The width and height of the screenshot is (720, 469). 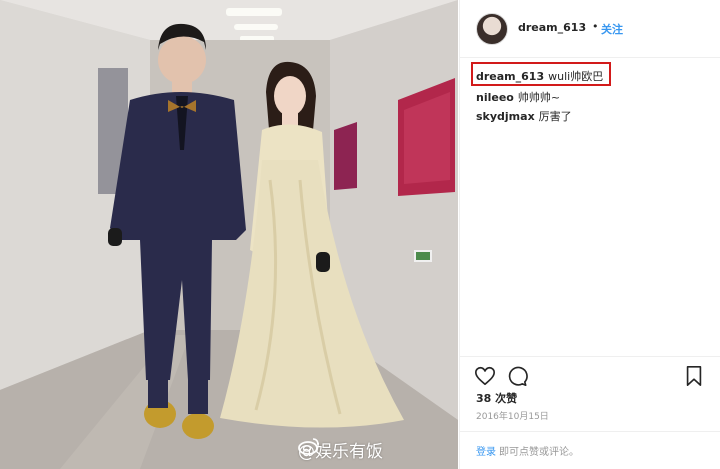 What do you see at coordinates (612, 29) in the screenshot?
I see `follow-button: 关注` at bounding box center [612, 29].